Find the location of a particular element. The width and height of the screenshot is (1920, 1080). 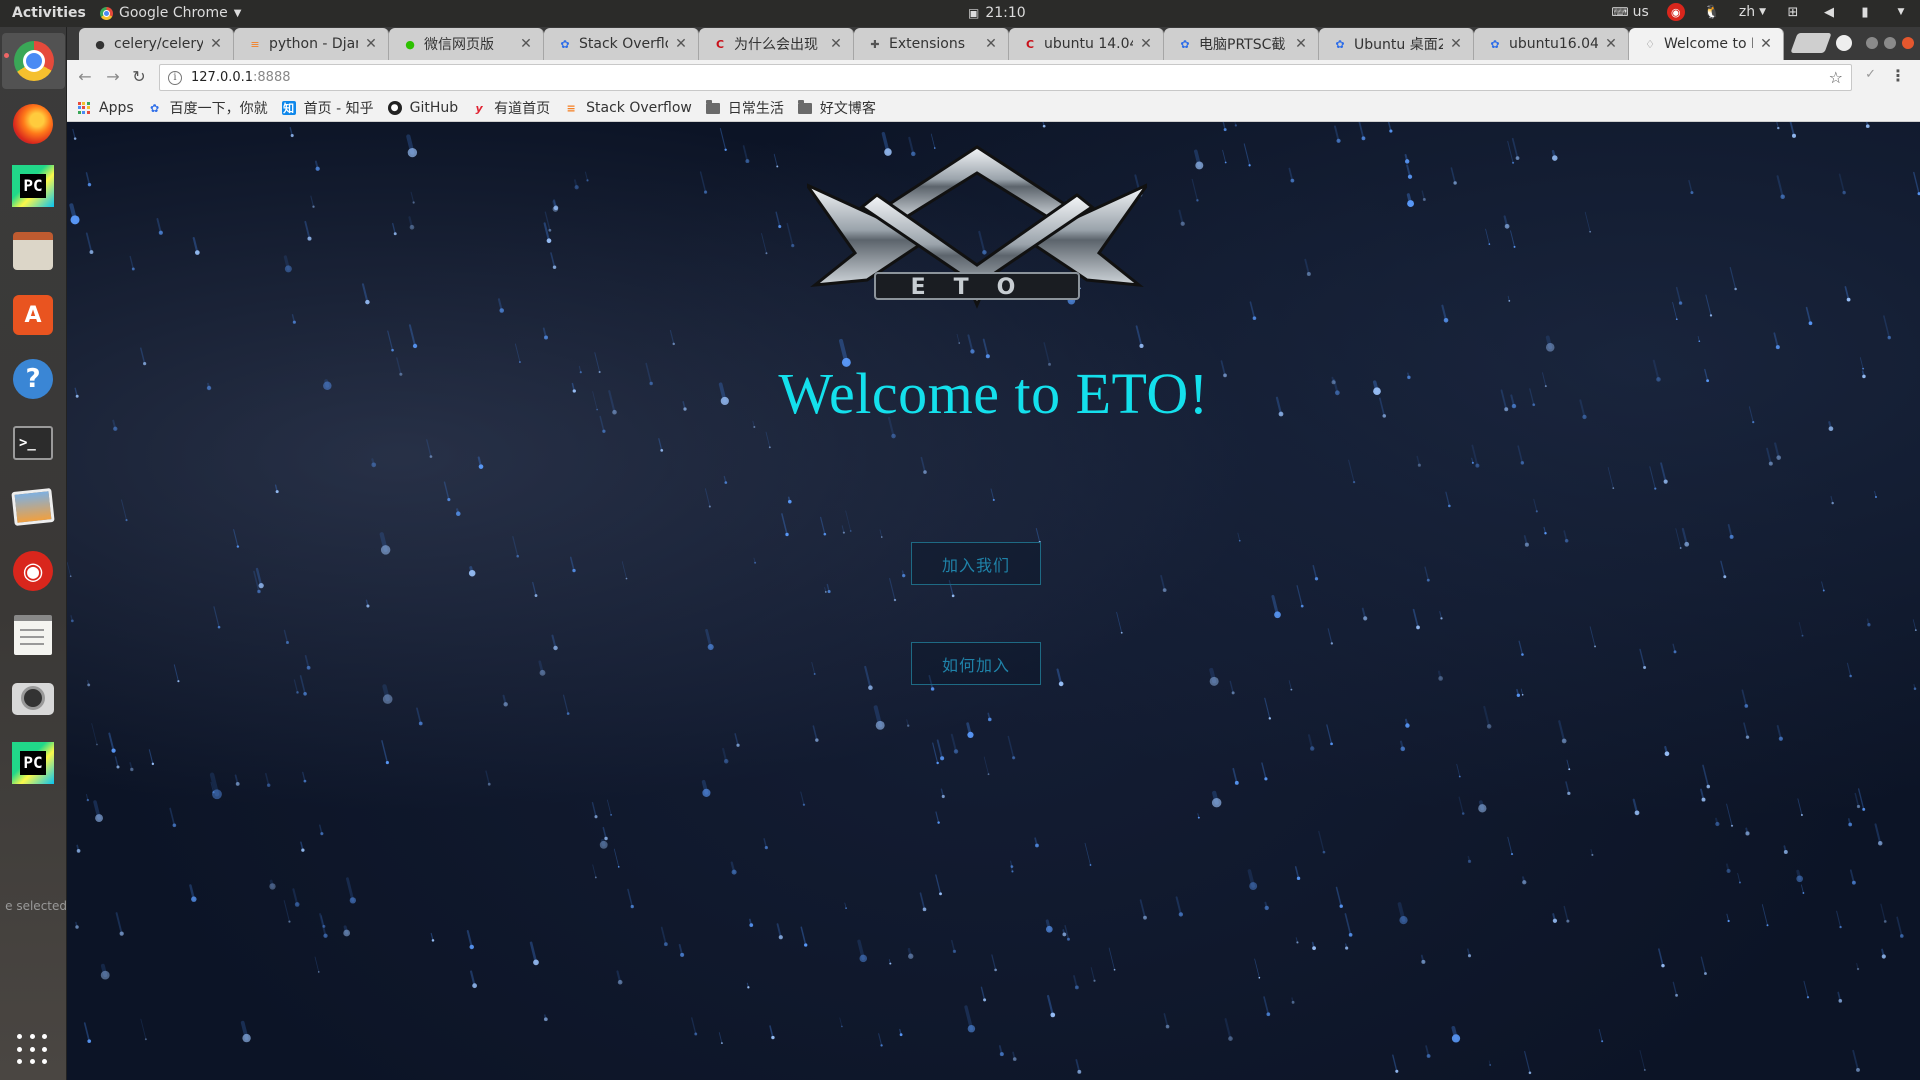

info-icon: i is located at coordinates (175, 77).